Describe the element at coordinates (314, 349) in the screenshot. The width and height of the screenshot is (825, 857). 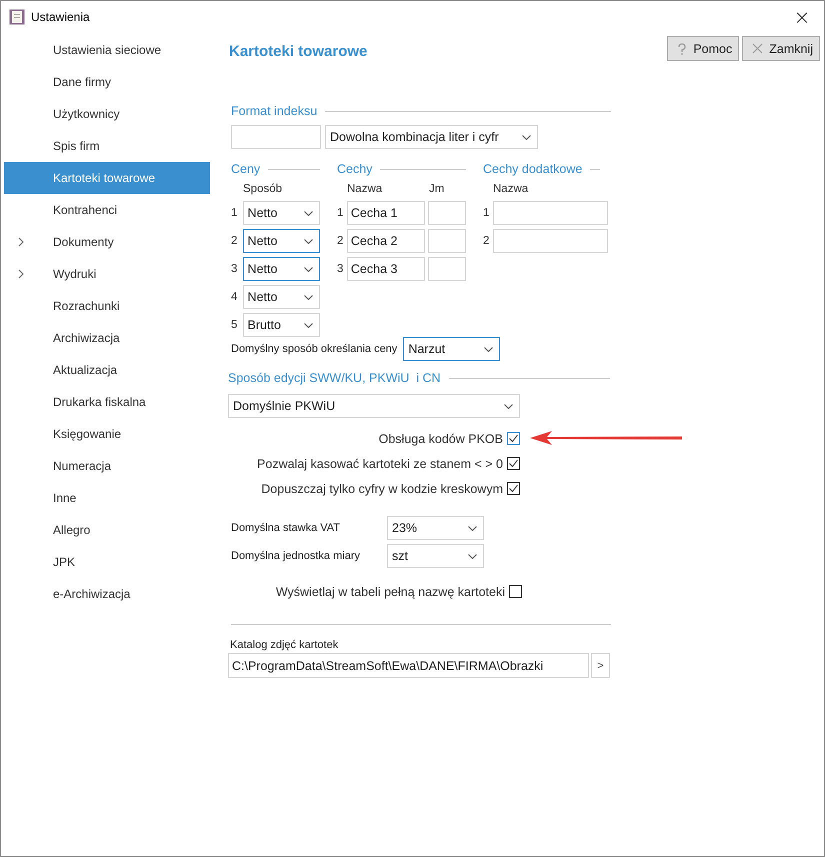
I see `field-label: Domyślny sposób określania ceny` at that location.